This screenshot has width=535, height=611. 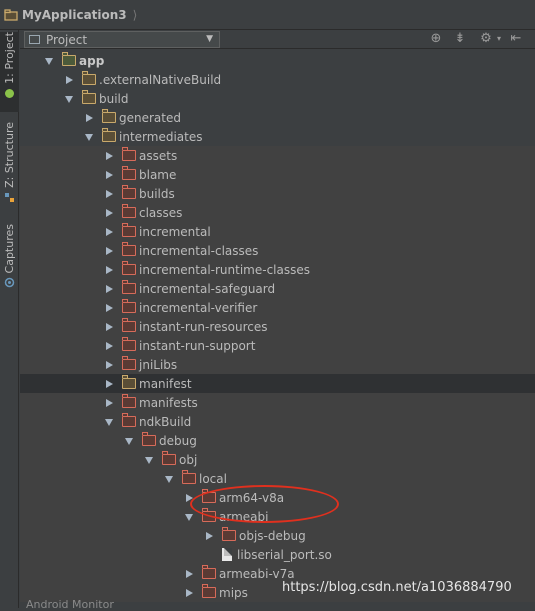 I want to click on tree-row-label: classes, so click(x=161, y=212).